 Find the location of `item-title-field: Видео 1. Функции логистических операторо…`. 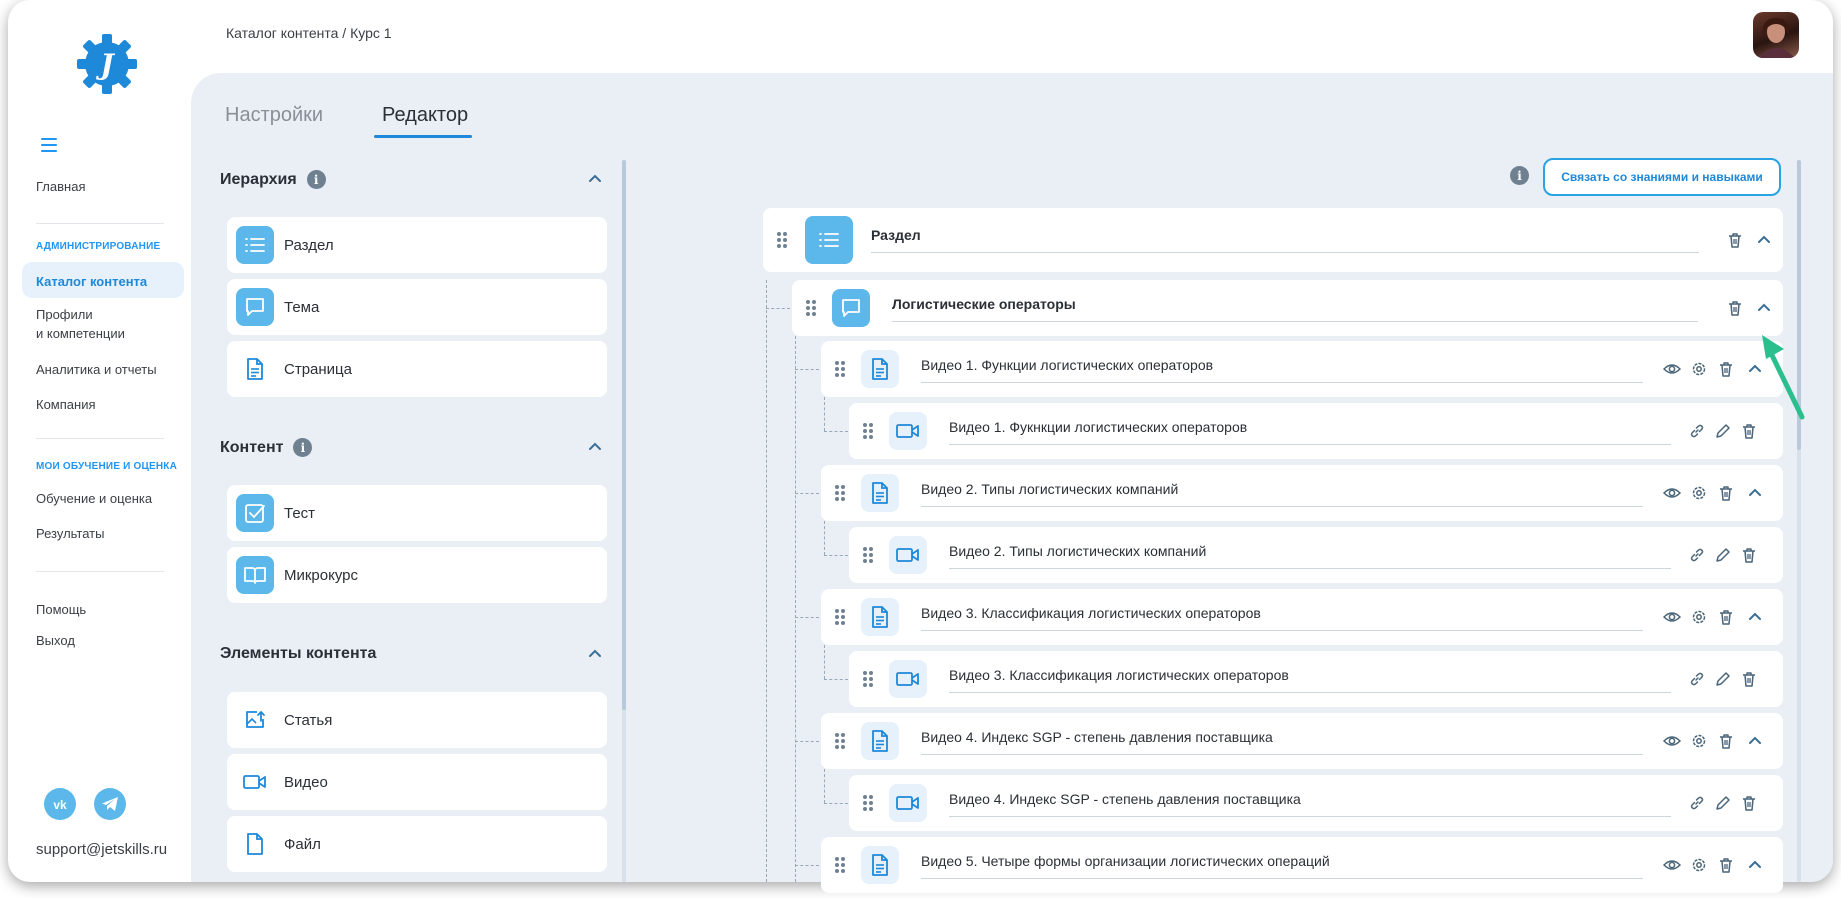

item-title-field: Видео 1. Функции логистических операторо… is located at coordinates (1282, 370).